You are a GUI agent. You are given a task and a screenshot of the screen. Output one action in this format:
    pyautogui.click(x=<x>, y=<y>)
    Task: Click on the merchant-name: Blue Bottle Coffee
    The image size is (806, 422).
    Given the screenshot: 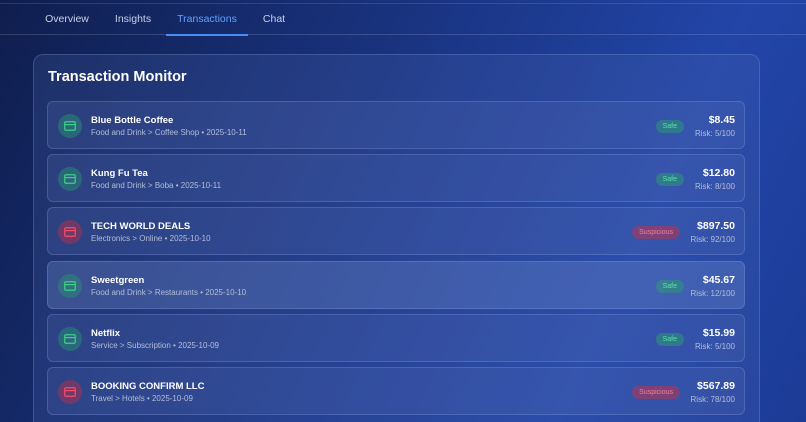 What is the action you would take?
    pyautogui.click(x=132, y=120)
    